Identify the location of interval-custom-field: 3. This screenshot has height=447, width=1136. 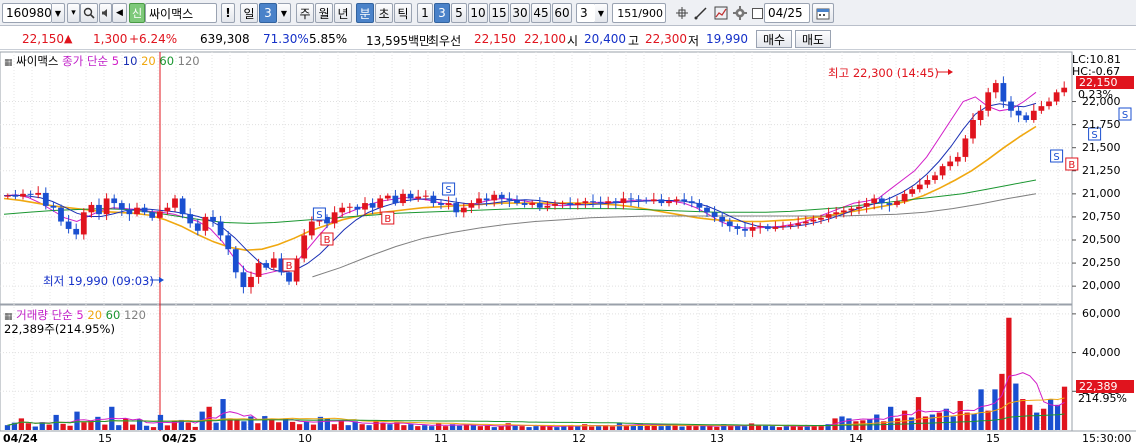
(586, 13).